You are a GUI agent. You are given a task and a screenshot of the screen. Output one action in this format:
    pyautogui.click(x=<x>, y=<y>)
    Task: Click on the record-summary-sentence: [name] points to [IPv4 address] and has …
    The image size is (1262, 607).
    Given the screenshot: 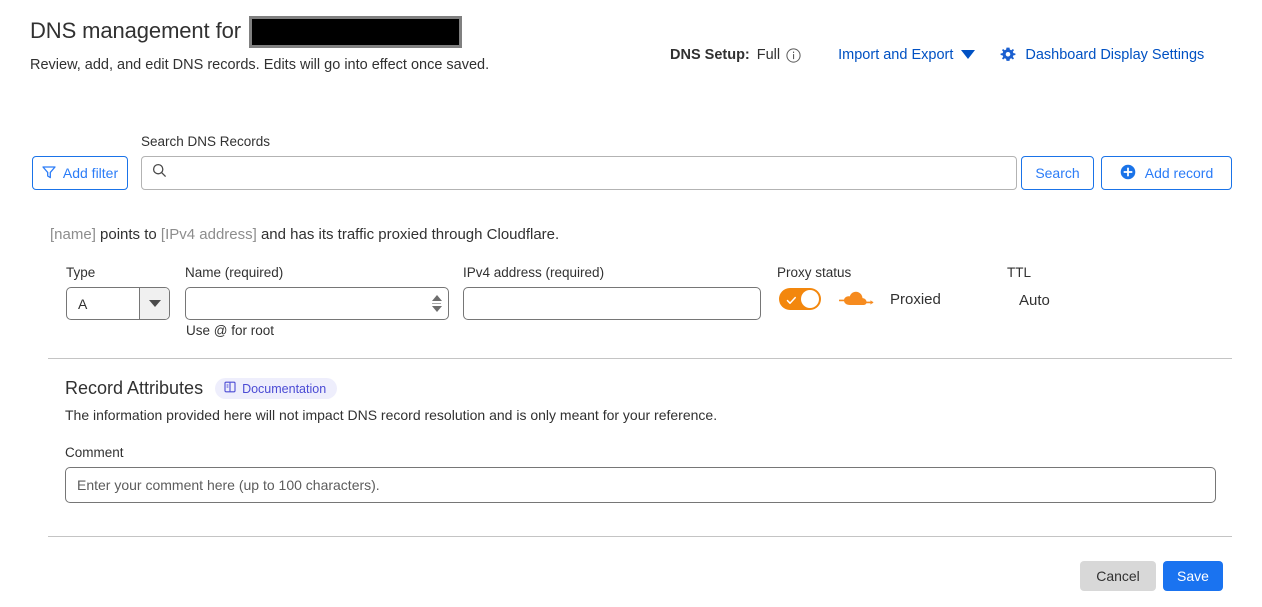 What is the action you would take?
    pyautogui.click(x=304, y=235)
    